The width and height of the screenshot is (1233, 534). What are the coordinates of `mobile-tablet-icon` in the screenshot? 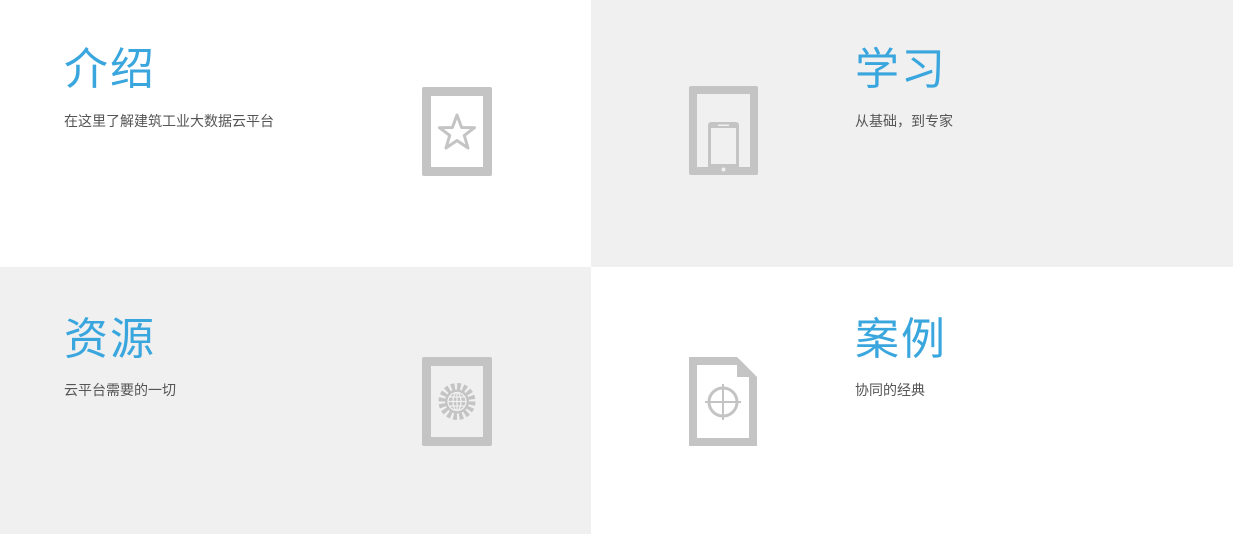 It's located at (723, 130).